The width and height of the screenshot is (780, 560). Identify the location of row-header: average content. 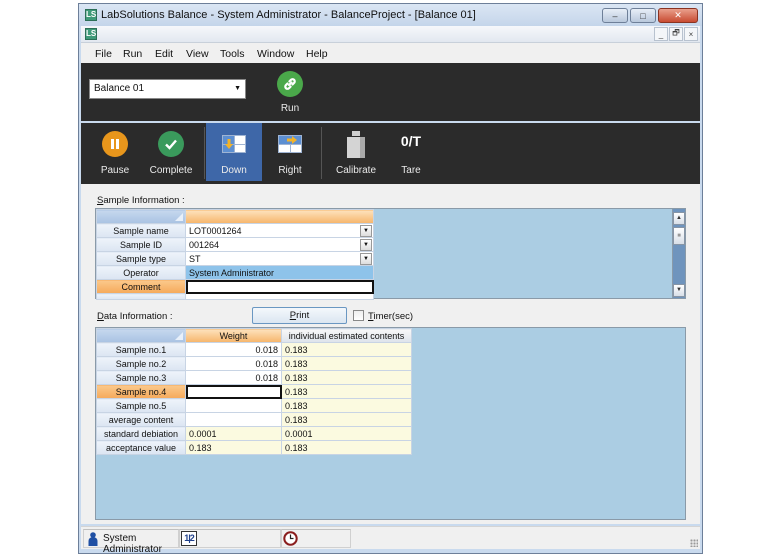
(141, 419).